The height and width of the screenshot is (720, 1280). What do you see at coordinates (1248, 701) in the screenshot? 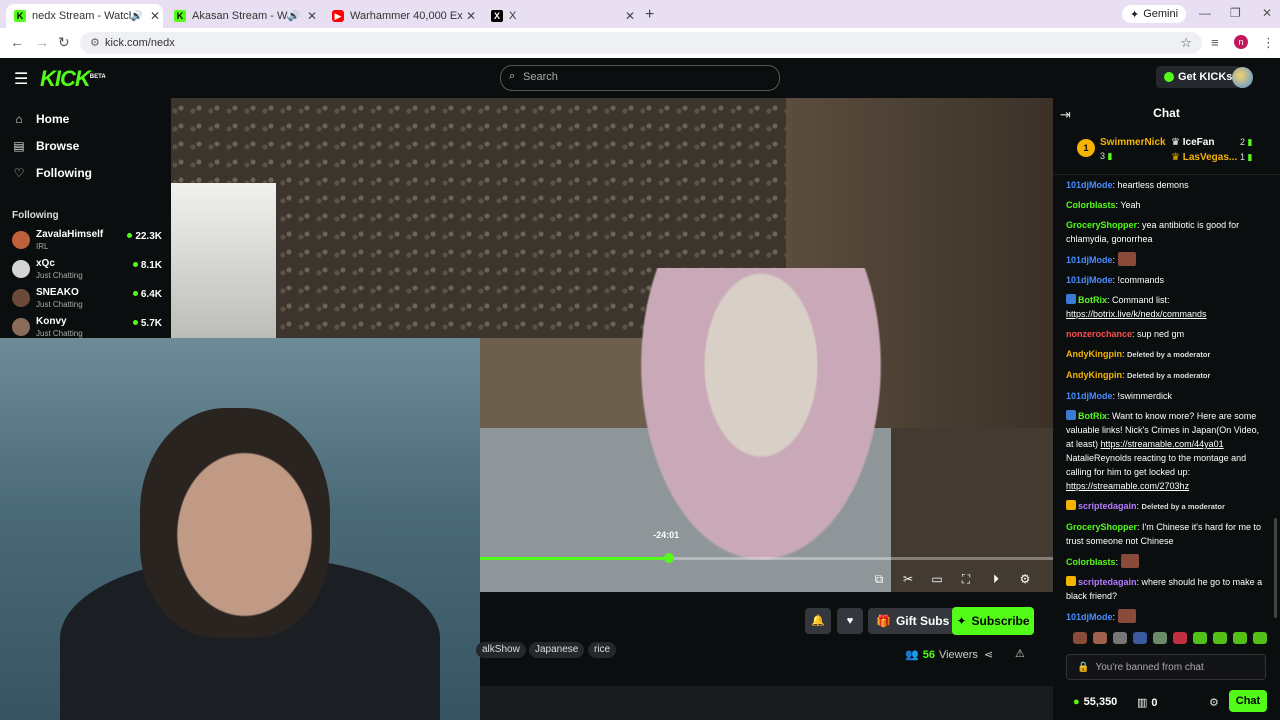
I see `chat-send-button: Chat` at bounding box center [1248, 701].